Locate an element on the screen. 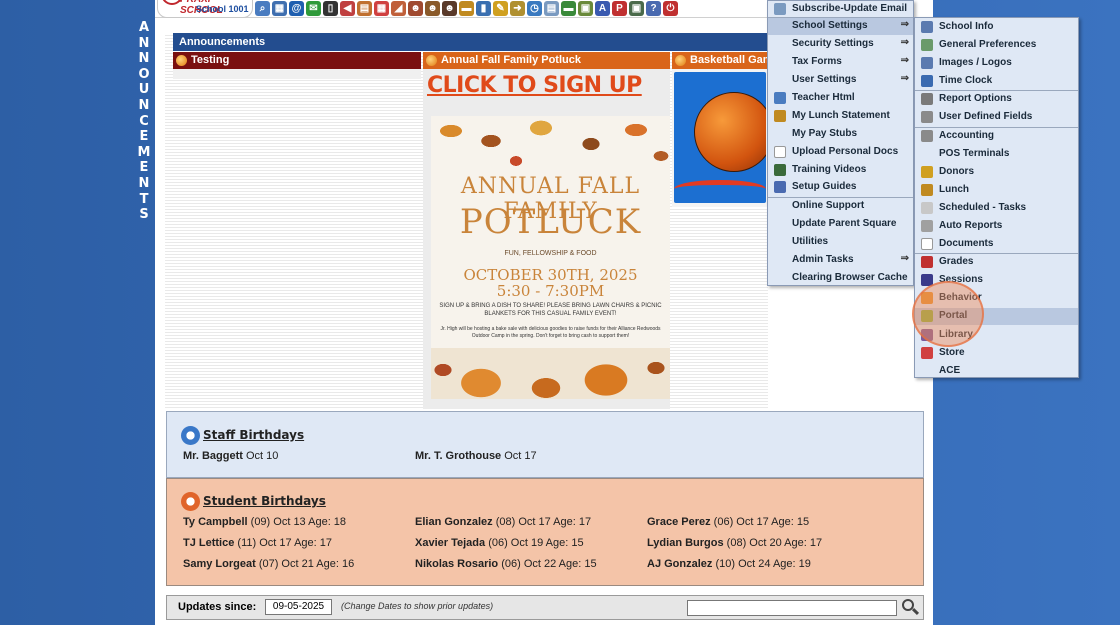 Image resolution: width=1120 pixels, height=625 pixels. task-icon is located at coordinates (927, 208).